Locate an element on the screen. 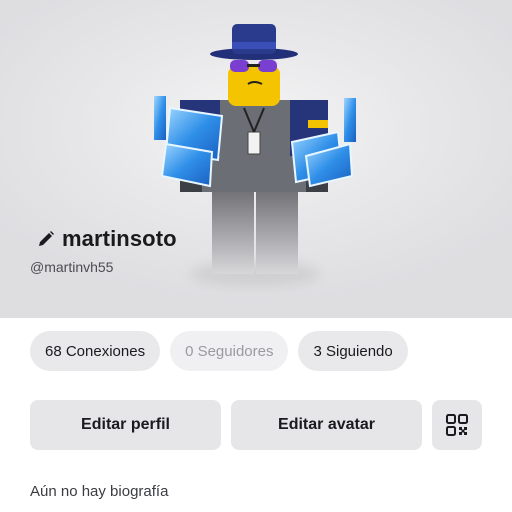 This screenshot has width=512, height=512. display-name: martinsoto is located at coordinates (119, 238).